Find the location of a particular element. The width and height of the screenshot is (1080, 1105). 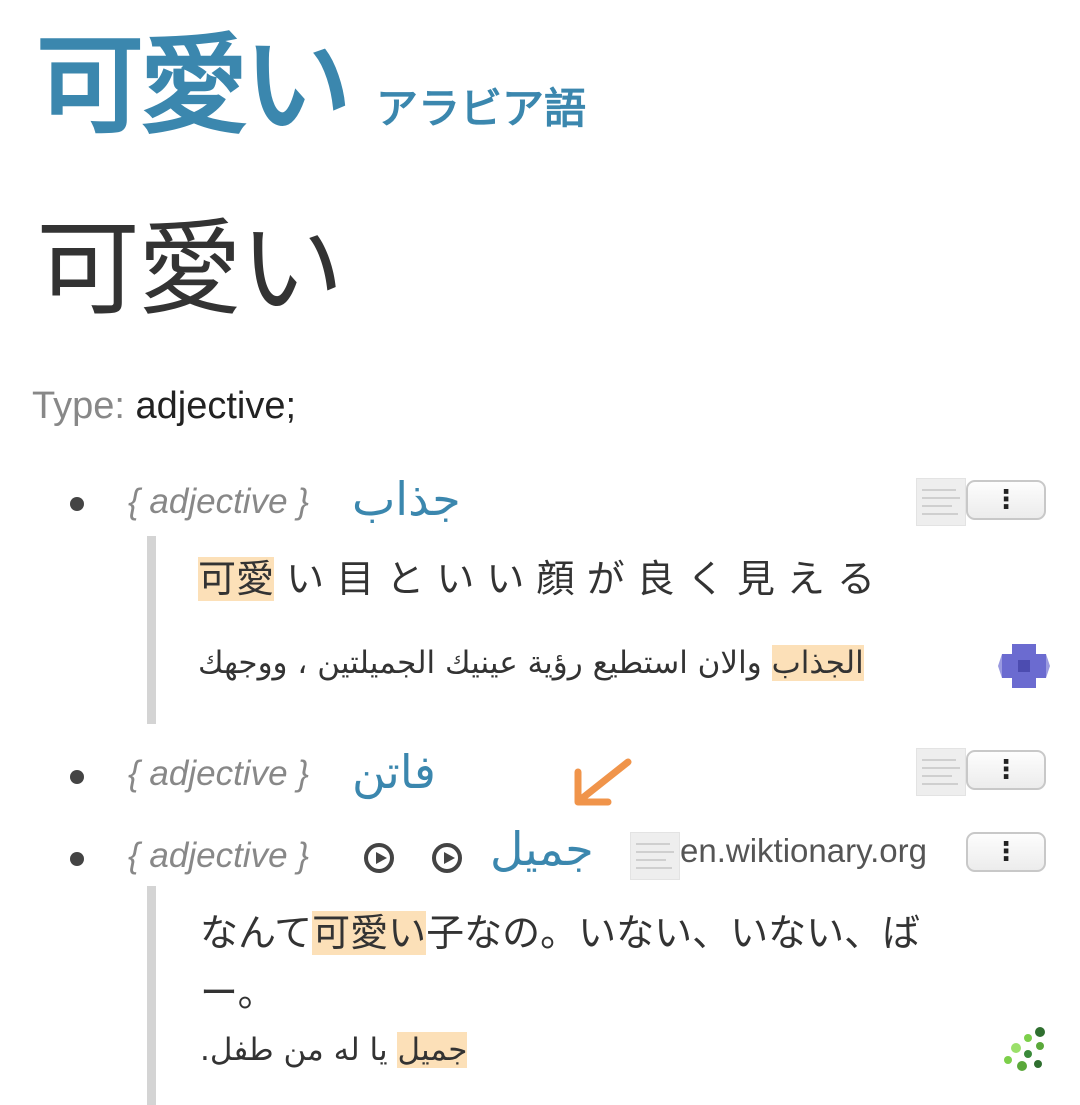

example-text: 子なの。いない、いない、ば is located at coordinates (673, 933).